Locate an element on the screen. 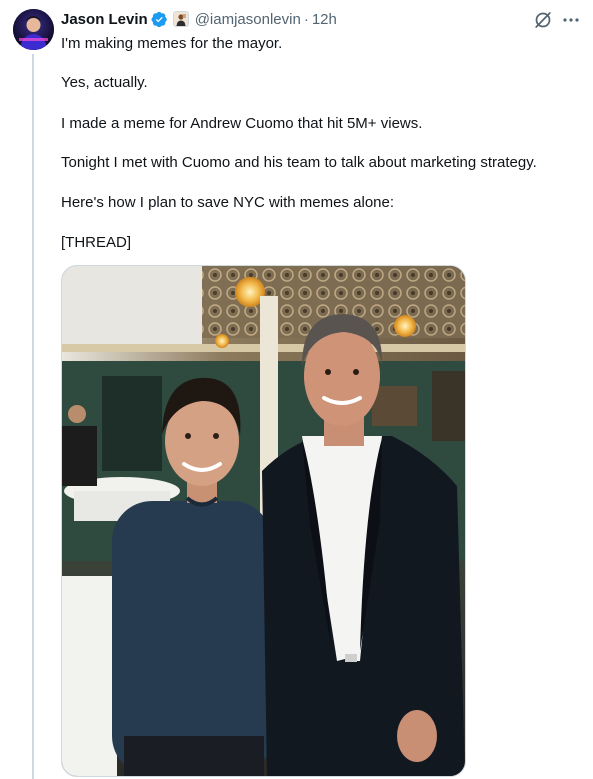 This screenshot has height=779, width=593. author-handle: @iamjasonlevin is located at coordinates (248, 19).